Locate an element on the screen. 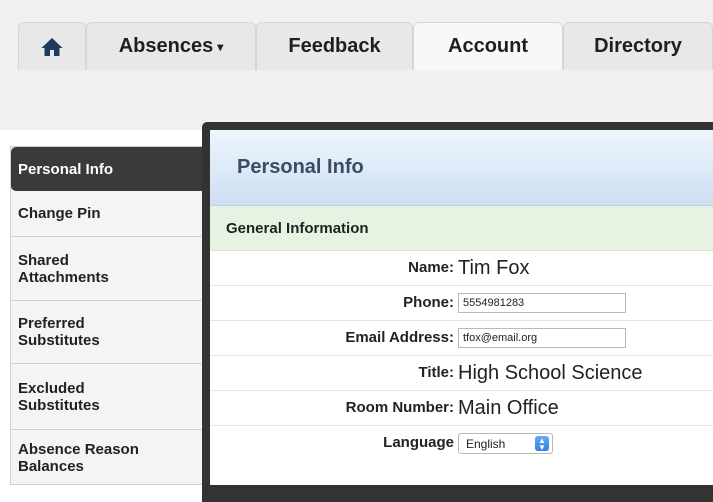  email-row: Email Address: is located at coordinates (461, 338).